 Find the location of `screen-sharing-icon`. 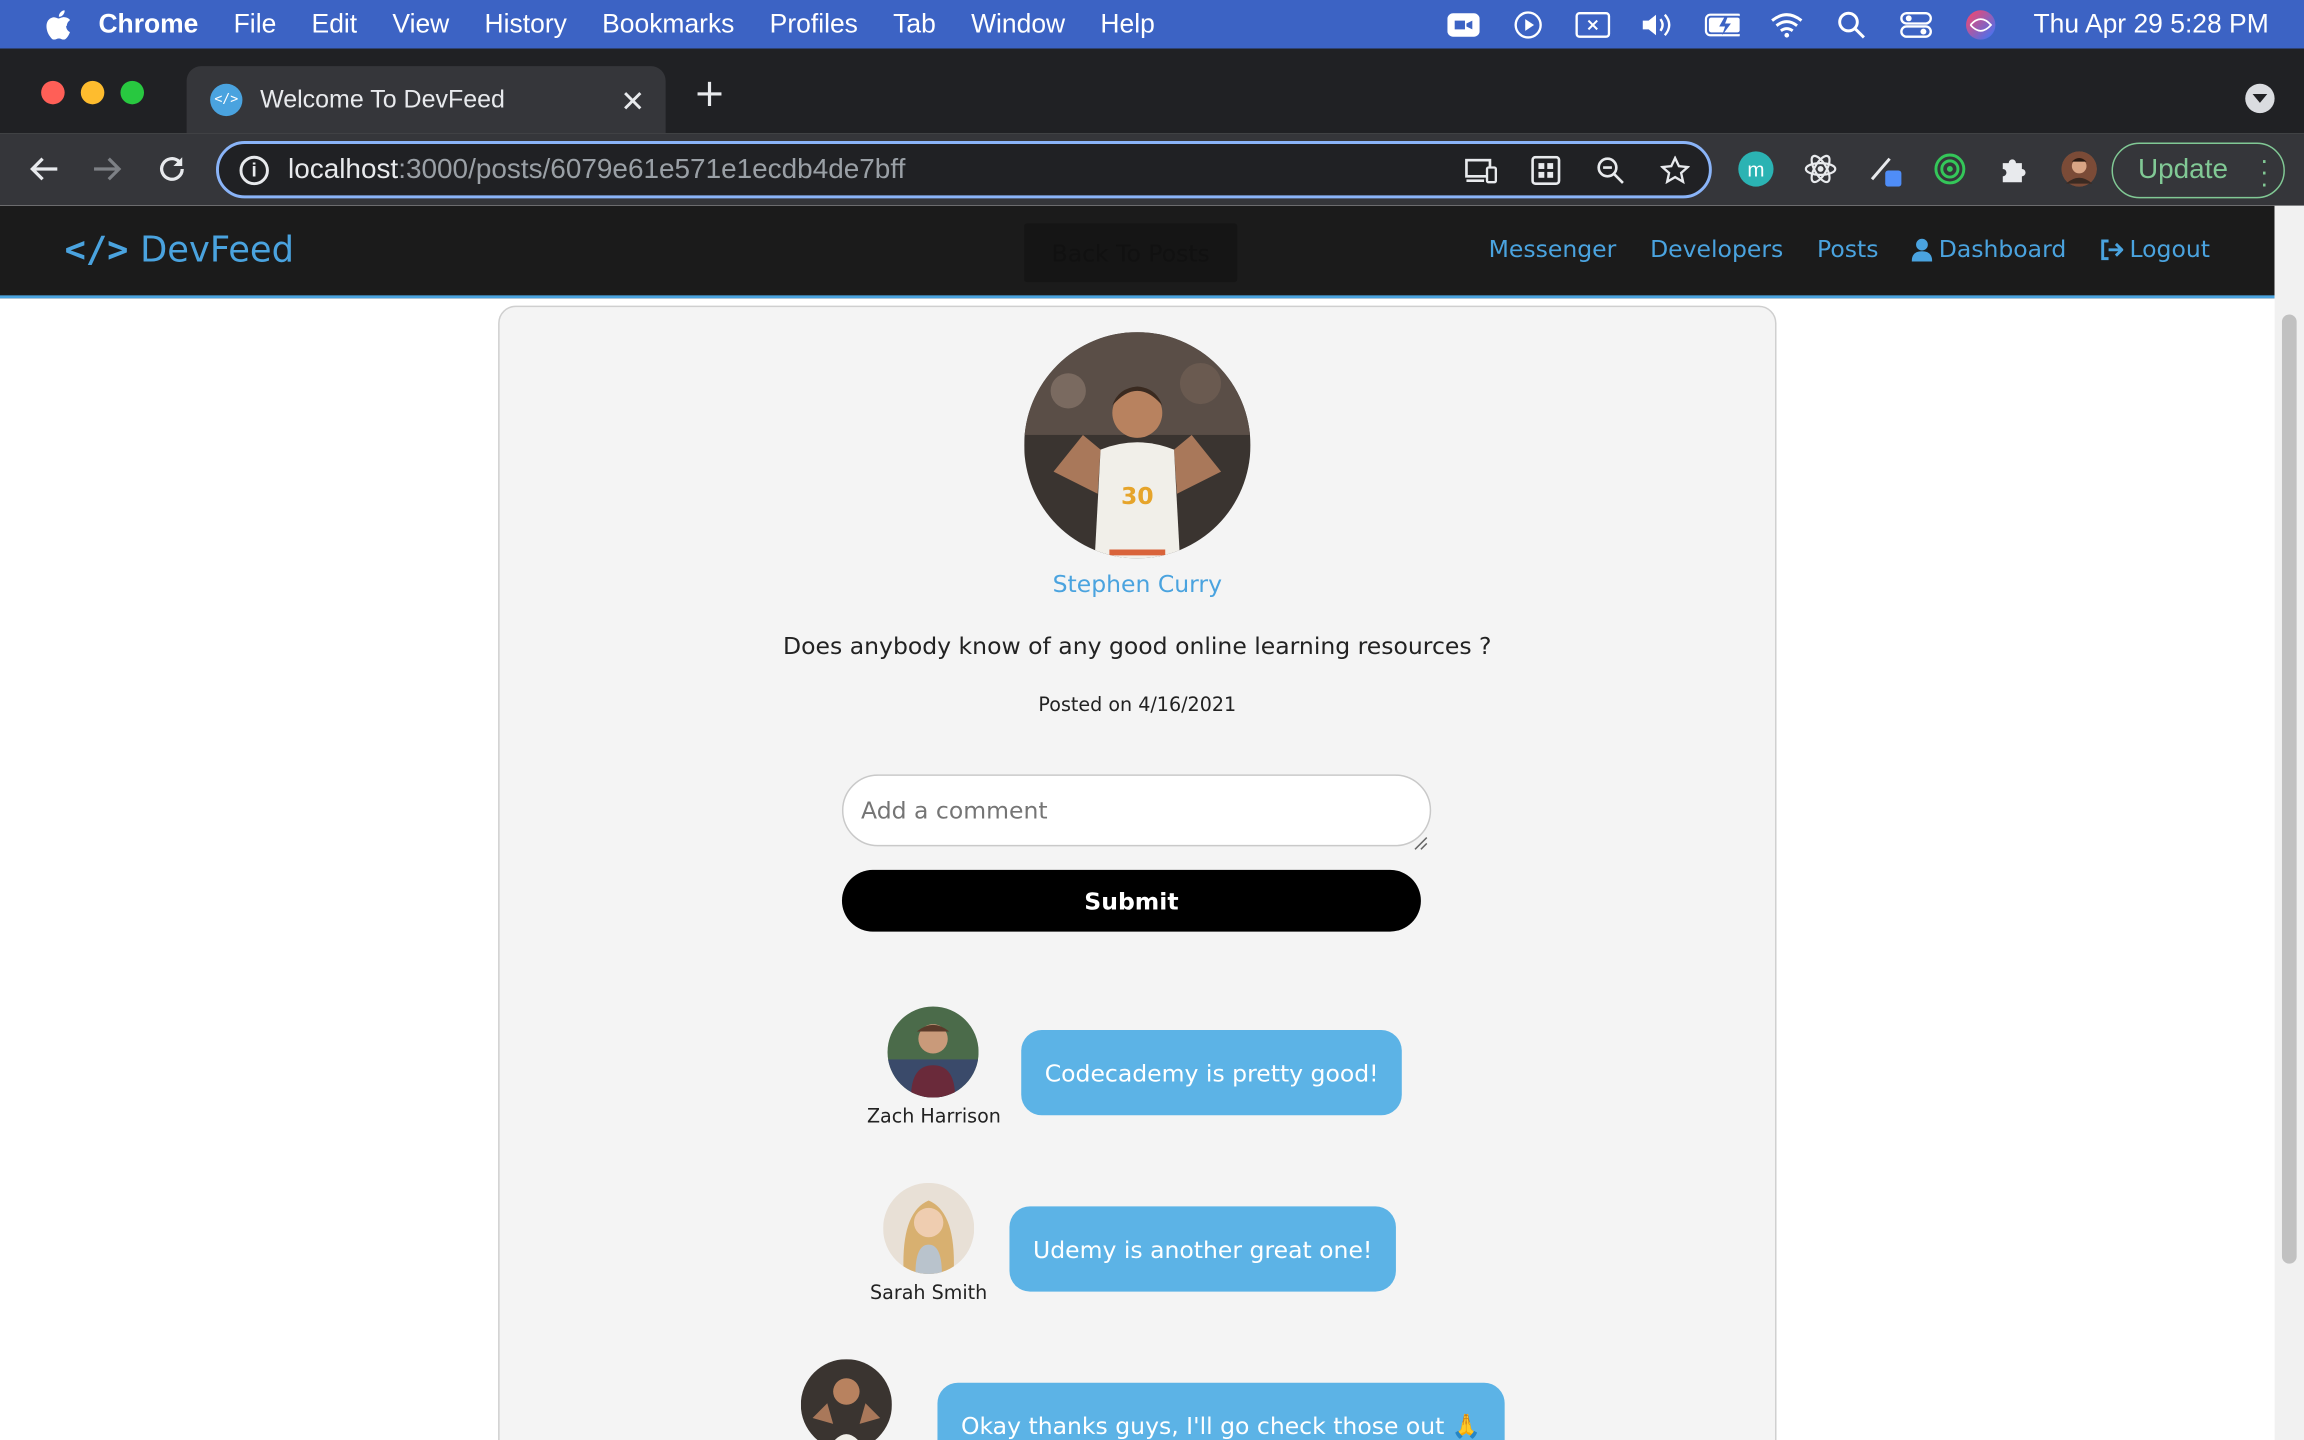

screen-sharing-icon is located at coordinates (1593, 24).